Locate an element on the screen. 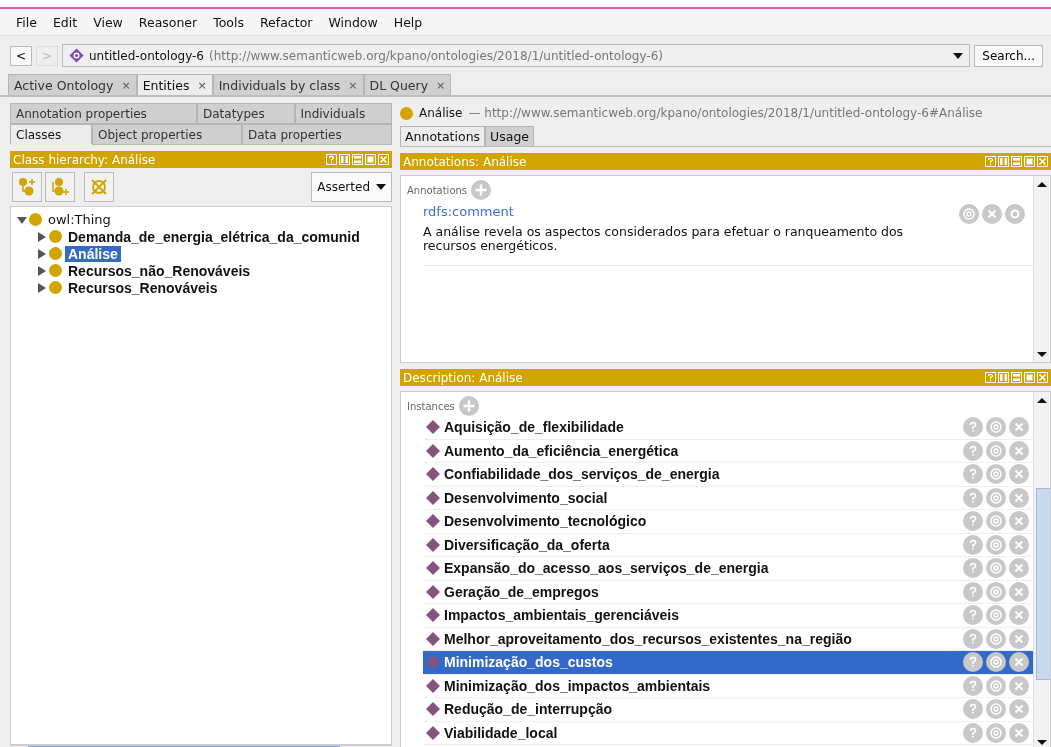  menu-item: Tools is located at coordinates (228, 22).